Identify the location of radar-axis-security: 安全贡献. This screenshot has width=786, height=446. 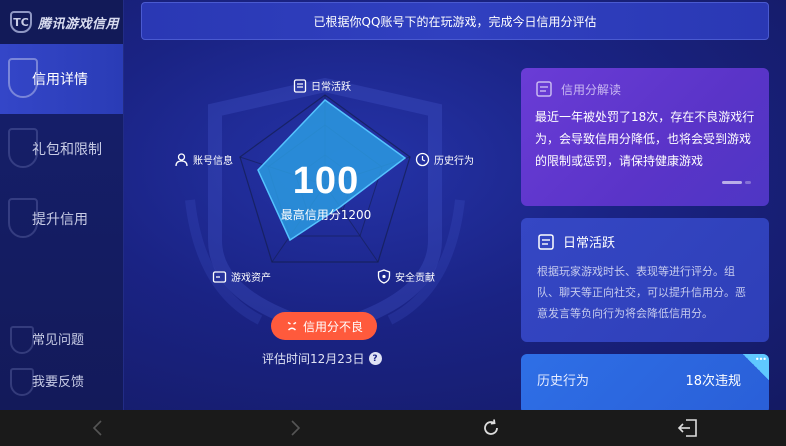
(406, 276).